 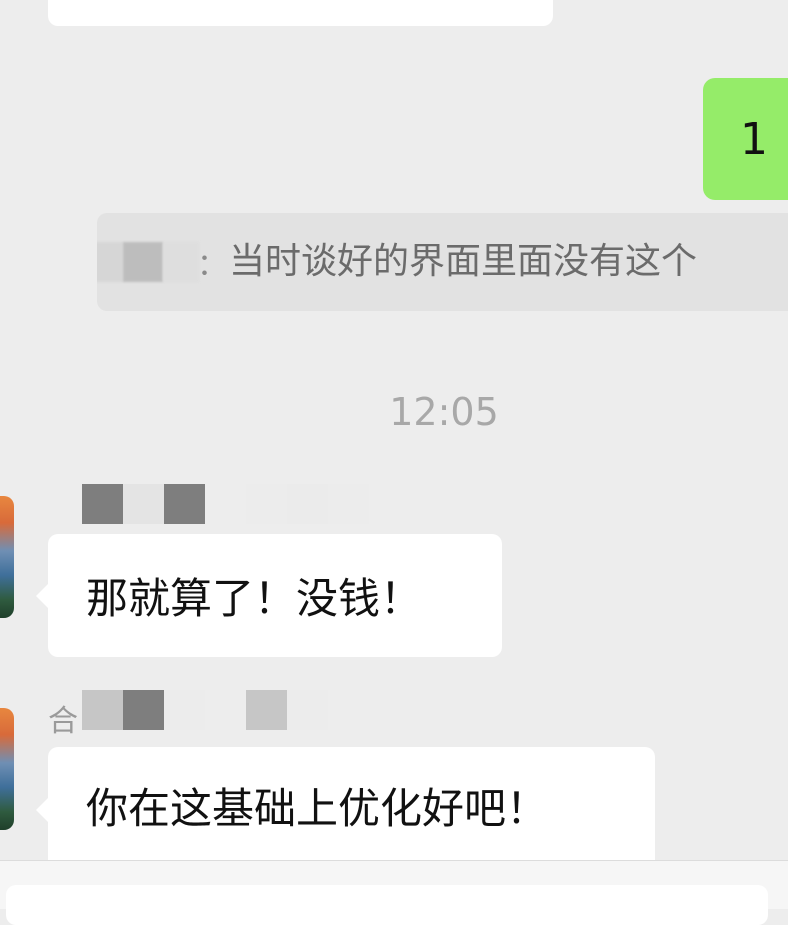 What do you see at coordinates (63, 721) in the screenshot?
I see `sender-name-prefix: 合` at bounding box center [63, 721].